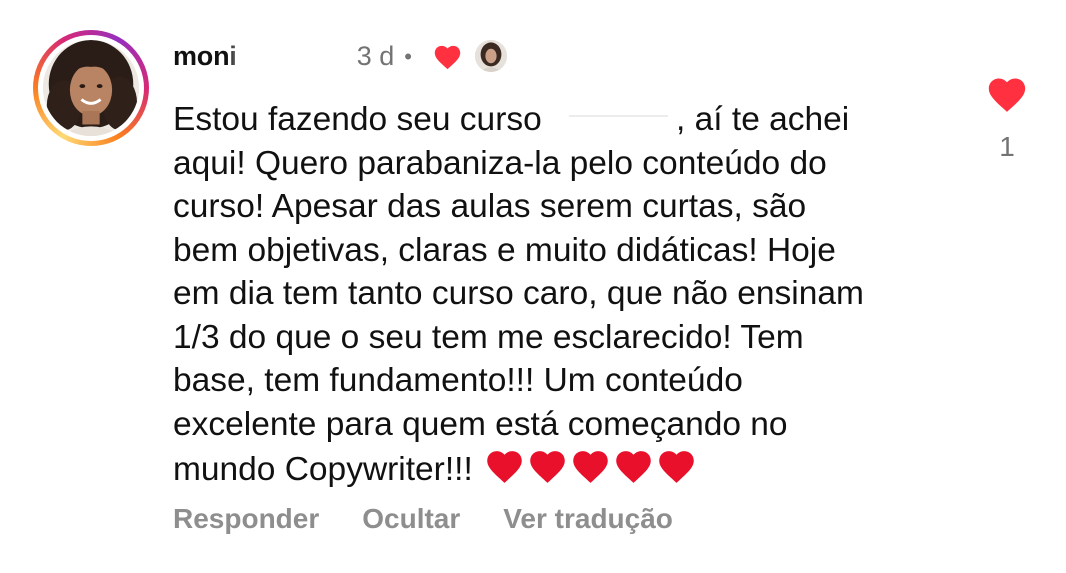 Image resolution: width=1066 pixels, height=573 pixels. Describe the element at coordinates (292, 56) in the screenshot. I see `username-redacted` at that location.